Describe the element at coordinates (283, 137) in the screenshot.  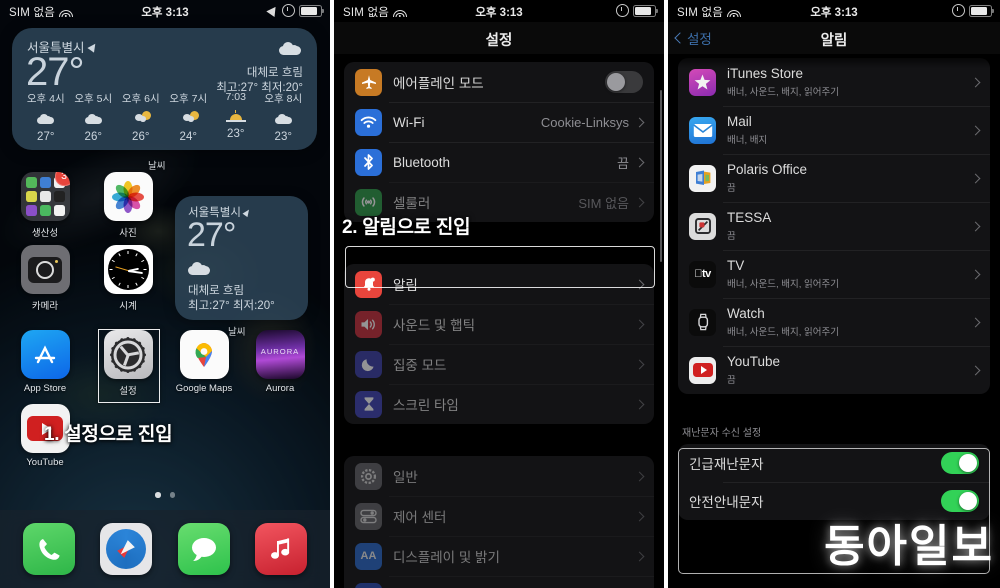
I see `weather-hour-temp: 23°` at that location.